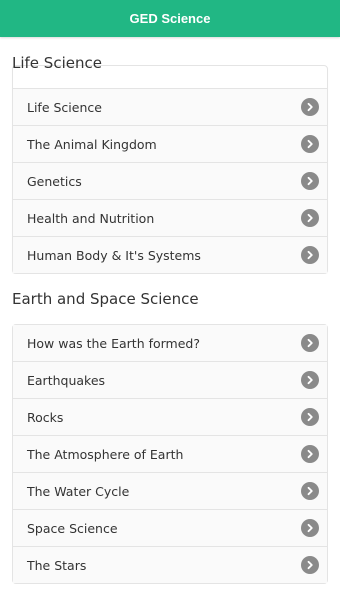 The image size is (340, 606). I want to click on list-item-earth-formed: How was the Earth formed?, so click(170, 343).